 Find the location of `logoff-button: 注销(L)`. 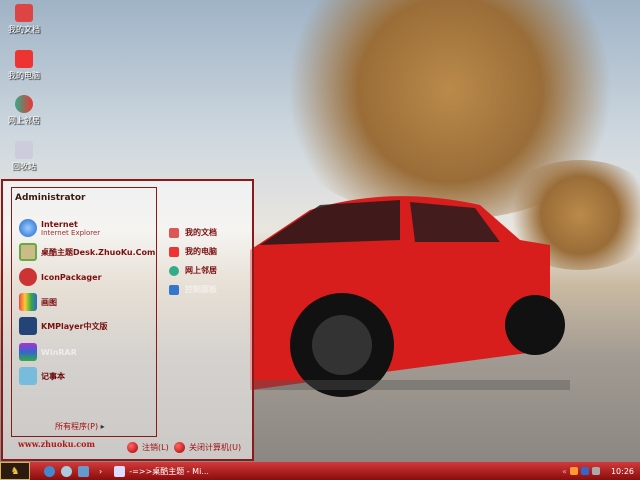

logoff-button: 注销(L) is located at coordinates (148, 447).